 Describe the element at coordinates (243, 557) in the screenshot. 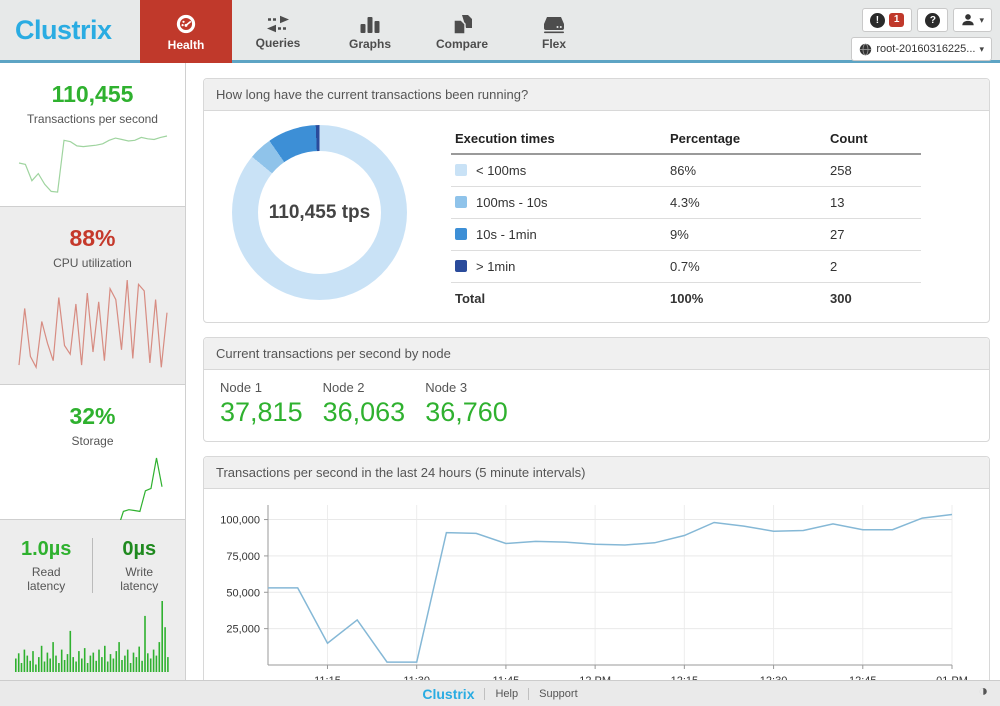

I see `svg-text: 75,000` at that location.